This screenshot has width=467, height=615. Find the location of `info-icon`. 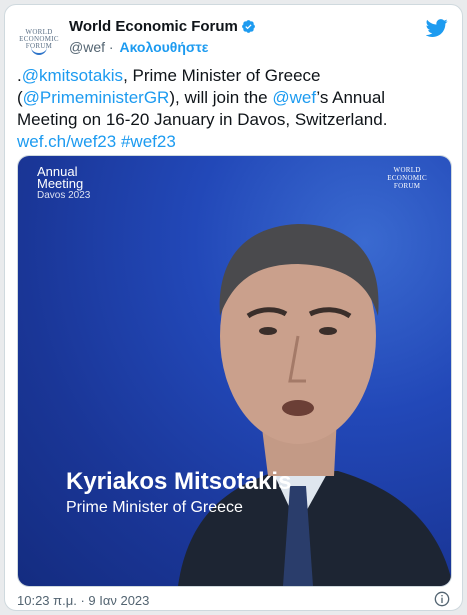

info-icon is located at coordinates (442, 599).